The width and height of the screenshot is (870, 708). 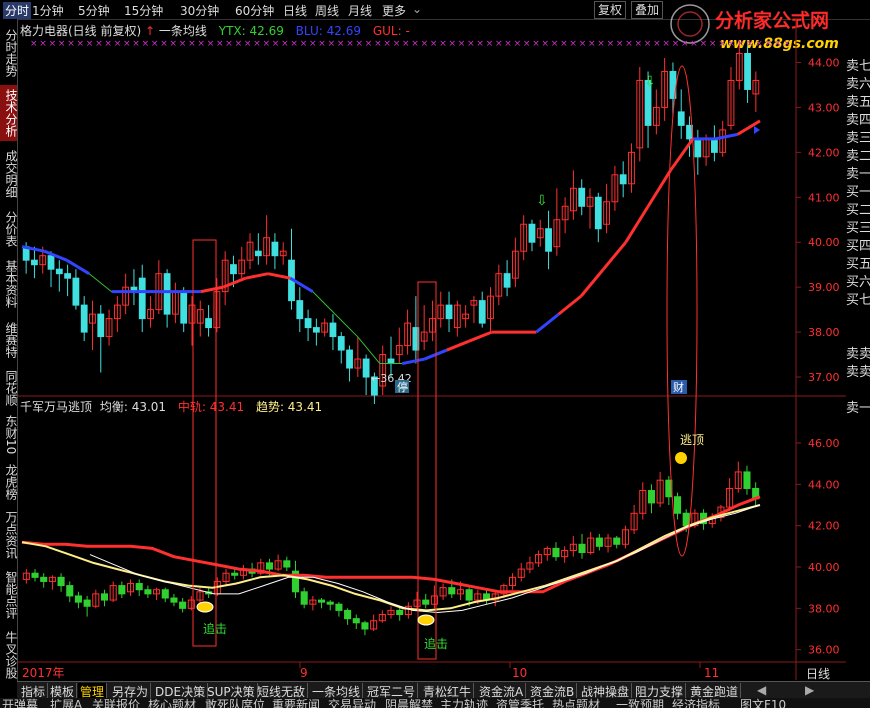 What do you see at coordinates (824, 107) in the screenshot?
I see `y-tick-label: 43.00` at bounding box center [824, 107].